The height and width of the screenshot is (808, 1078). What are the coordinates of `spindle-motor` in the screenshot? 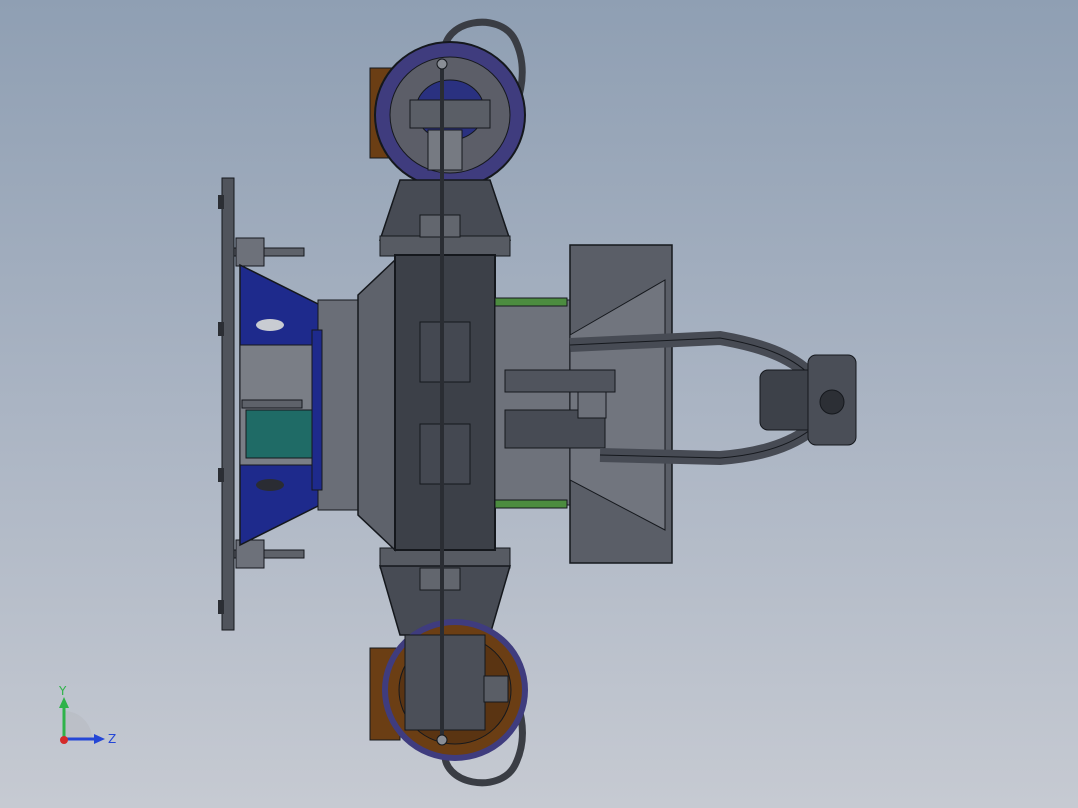 It's located at (592, 405).